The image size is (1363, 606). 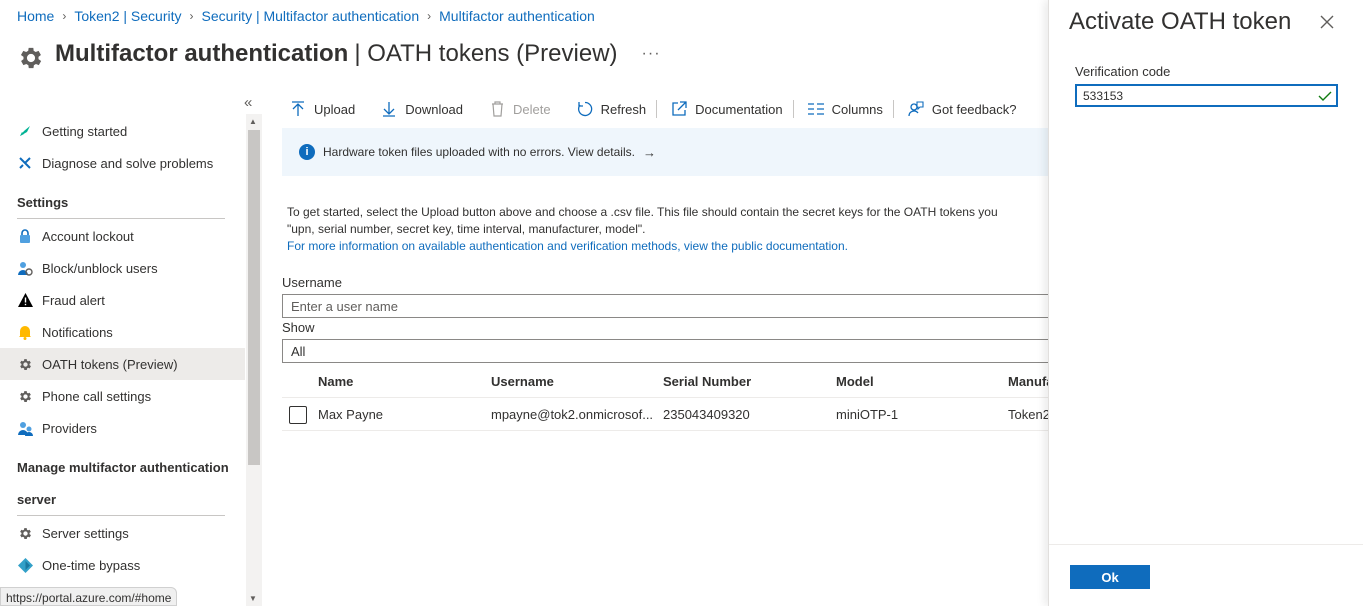 I want to click on cell-name: Max Payne, so click(x=351, y=414).